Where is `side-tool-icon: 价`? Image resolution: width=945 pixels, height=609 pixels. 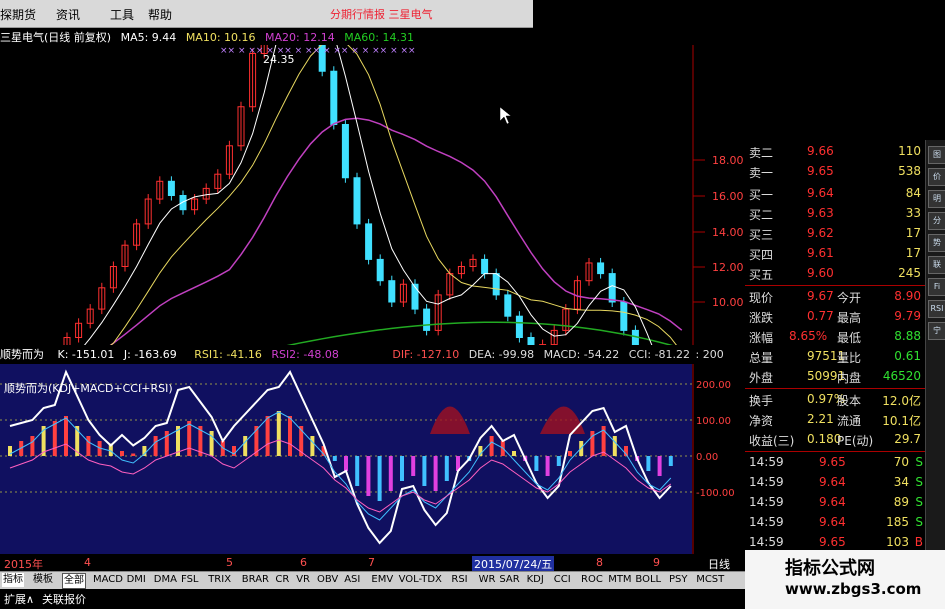 side-tool-icon: 价 is located at coordinates (936, 177).